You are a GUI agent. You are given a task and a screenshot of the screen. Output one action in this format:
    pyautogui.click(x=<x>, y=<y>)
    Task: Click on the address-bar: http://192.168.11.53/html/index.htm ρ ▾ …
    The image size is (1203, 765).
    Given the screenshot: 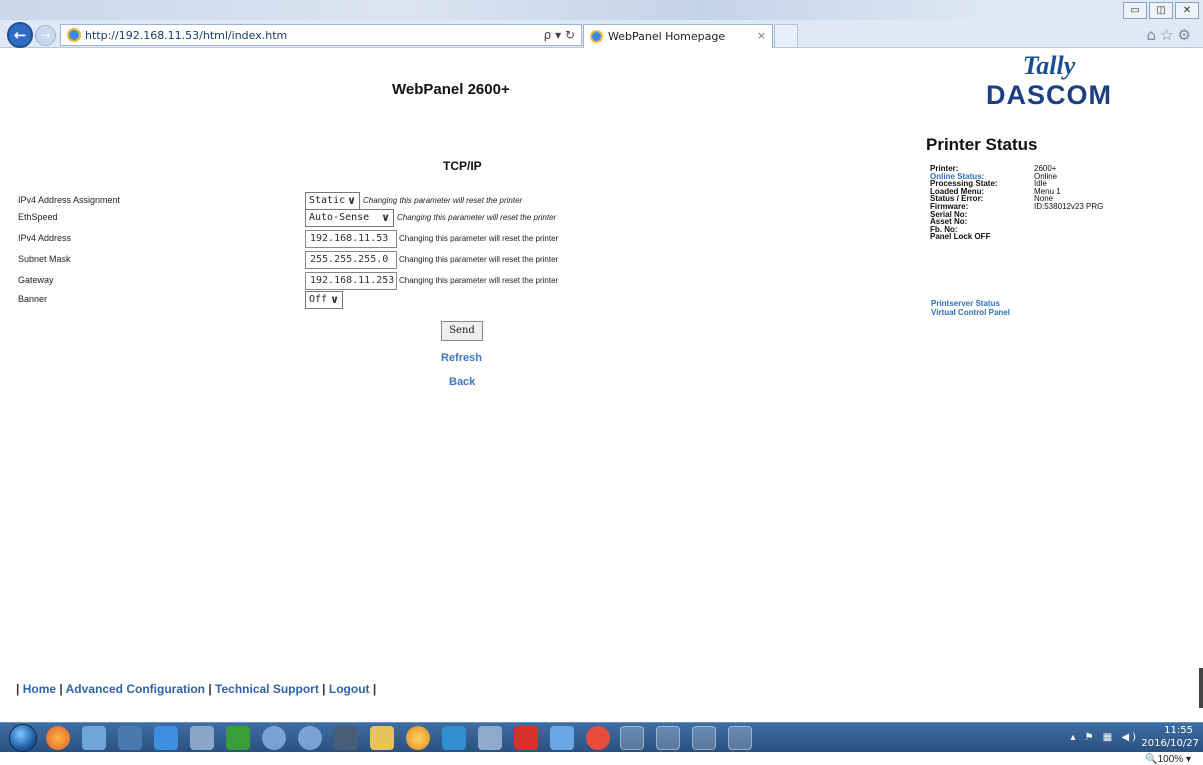 What is the action you would take?
    pyautogui.click(x=321, y=35)
    